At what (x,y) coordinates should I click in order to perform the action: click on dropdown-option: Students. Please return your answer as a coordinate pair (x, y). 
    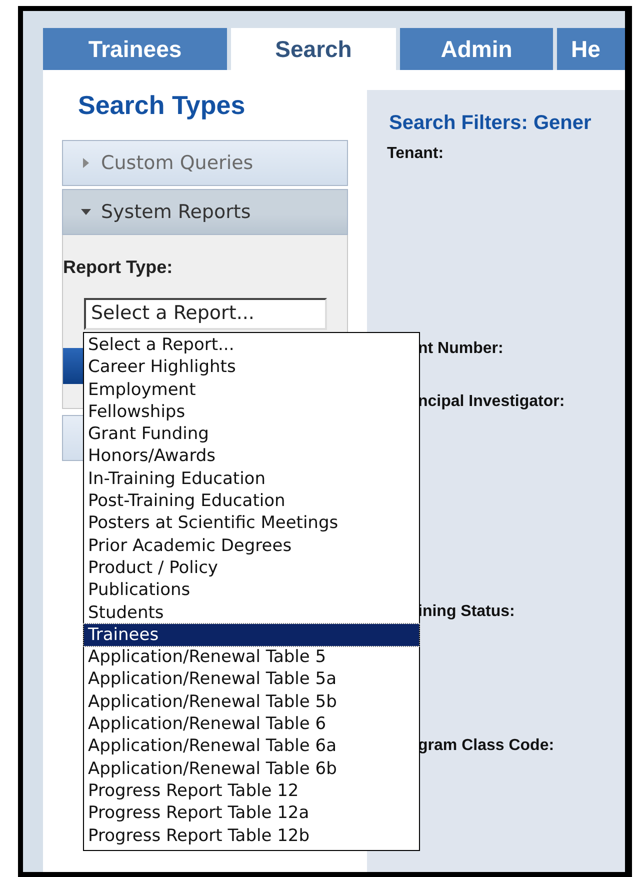
    Looking at the image, I should click on (251, 613).